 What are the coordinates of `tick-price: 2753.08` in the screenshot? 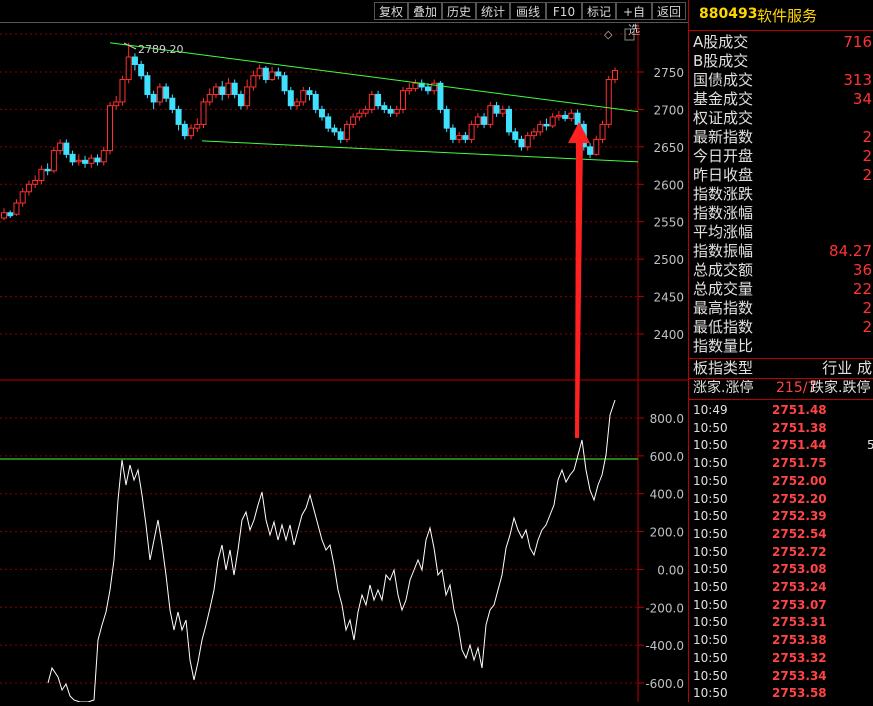 It's located at (799, 569).